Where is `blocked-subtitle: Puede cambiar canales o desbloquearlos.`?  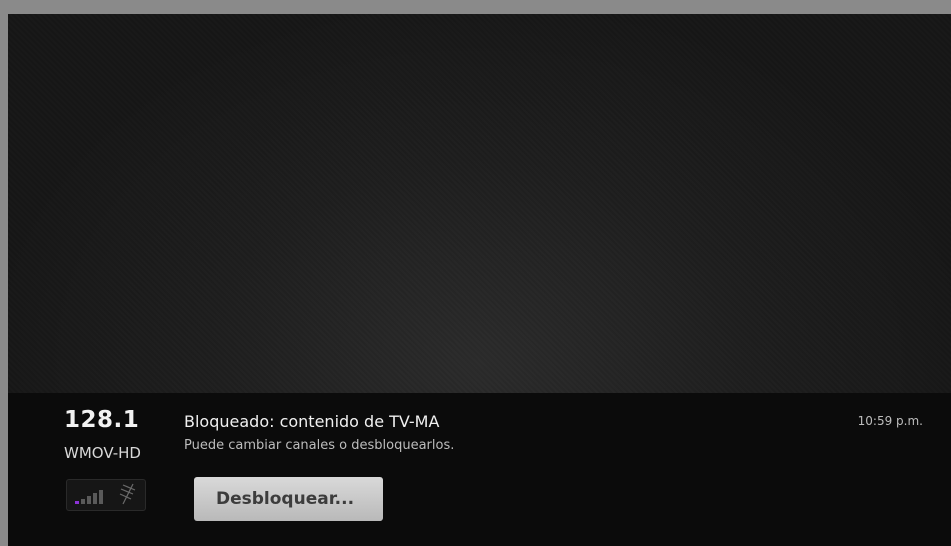
blocked-subtitle: Puede cambiar canales o desbloquearlos. is located at coordinates (319, 445).